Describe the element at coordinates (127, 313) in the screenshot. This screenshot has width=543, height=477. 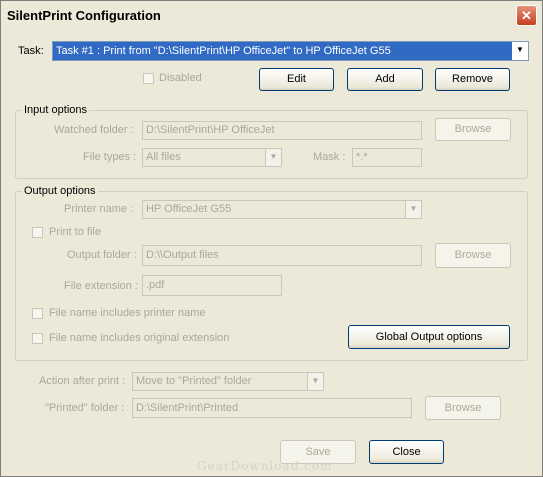
I see `includes-printer-name-label: File name includes printer name` at that location.